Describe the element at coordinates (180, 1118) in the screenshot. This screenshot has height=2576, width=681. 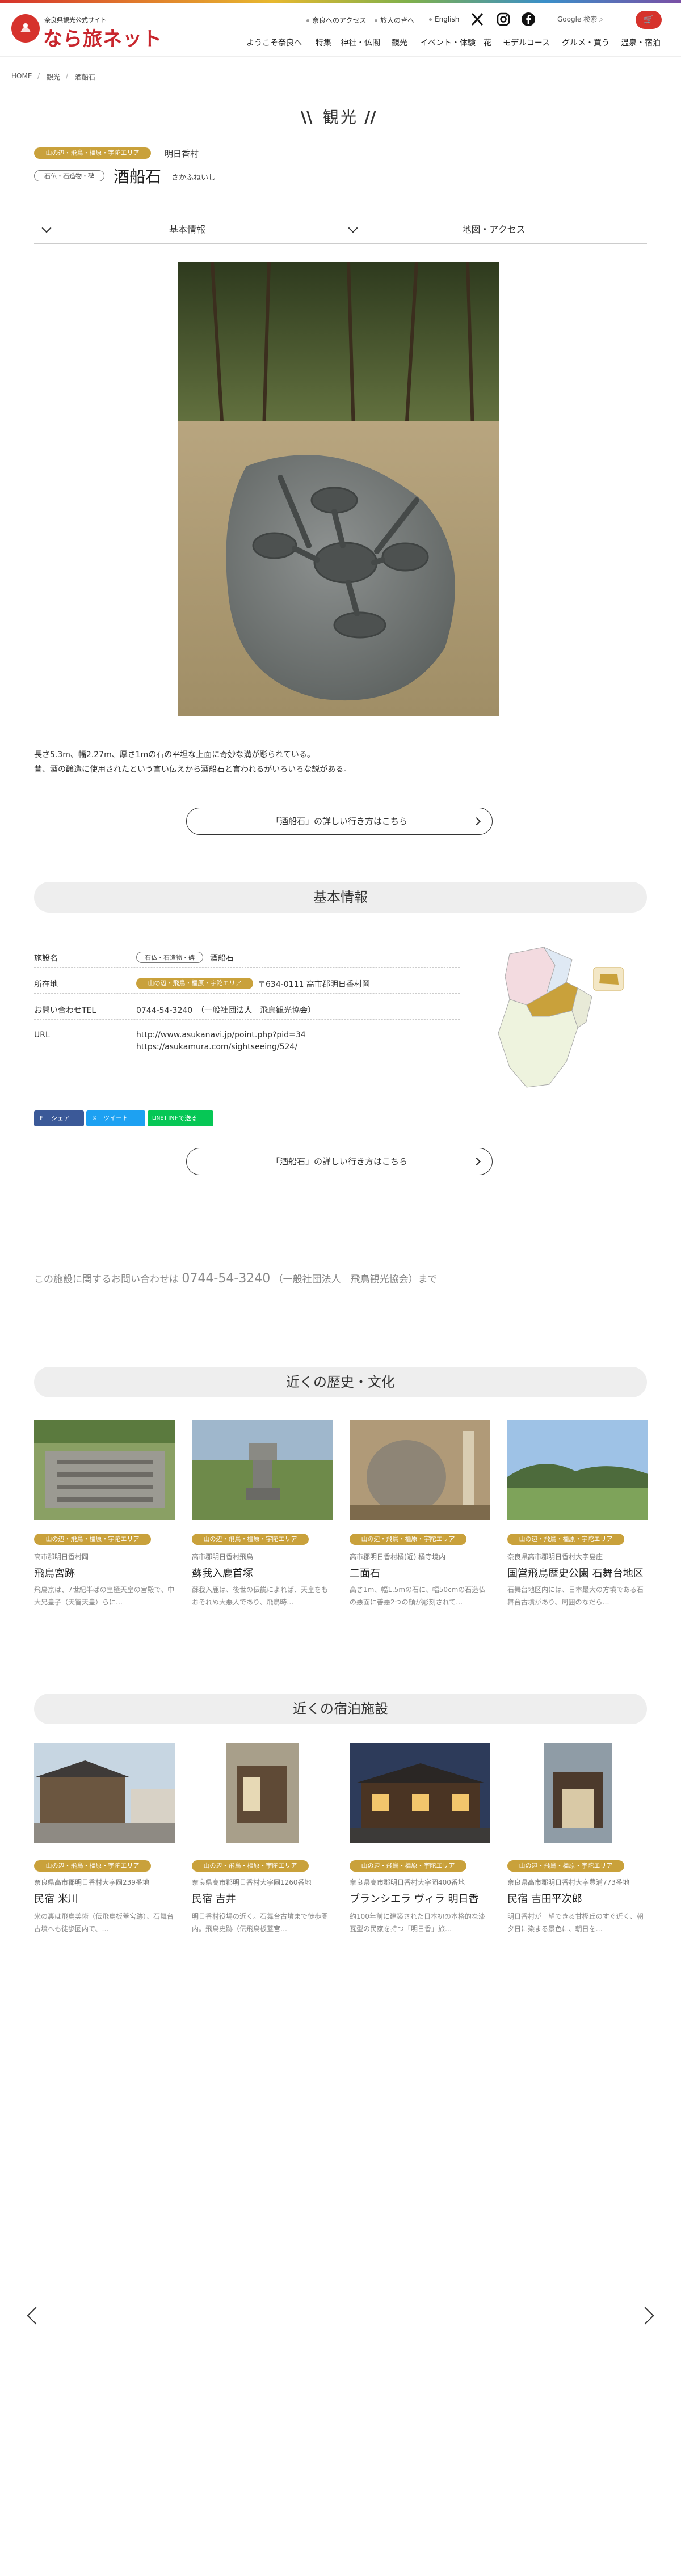
I see `line-share-button: LINE LINEで送る` at that location.